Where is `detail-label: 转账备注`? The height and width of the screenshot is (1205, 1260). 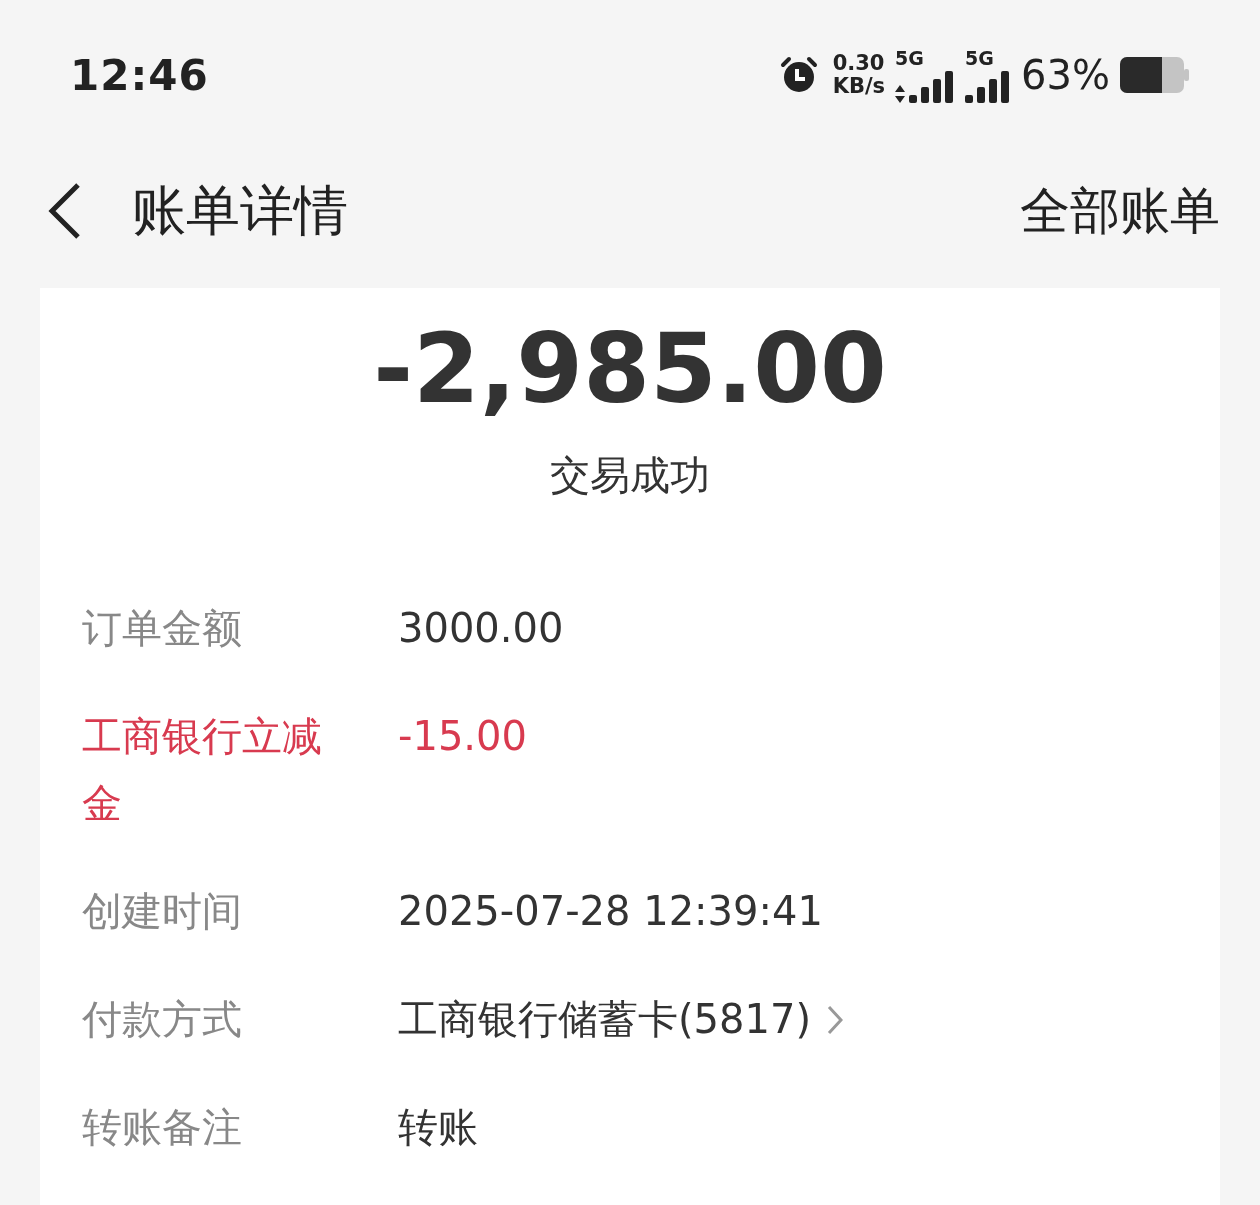
detail-label: 转账备注 is located at coordinates (162, 1127).